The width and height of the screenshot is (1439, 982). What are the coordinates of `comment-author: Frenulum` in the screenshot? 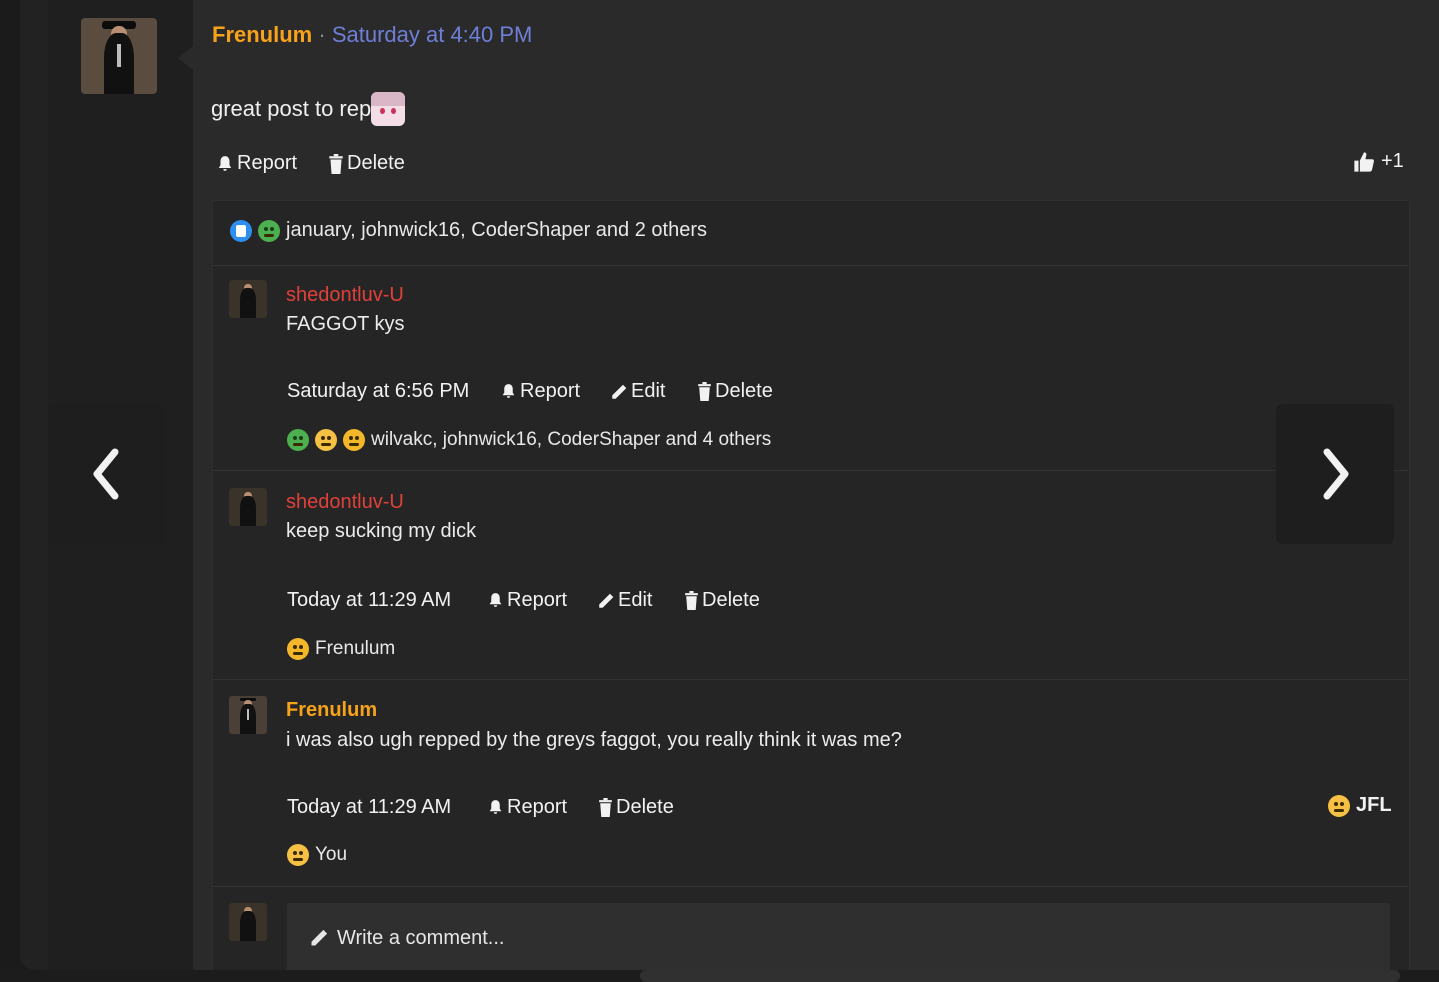 It's located at (331, 710).